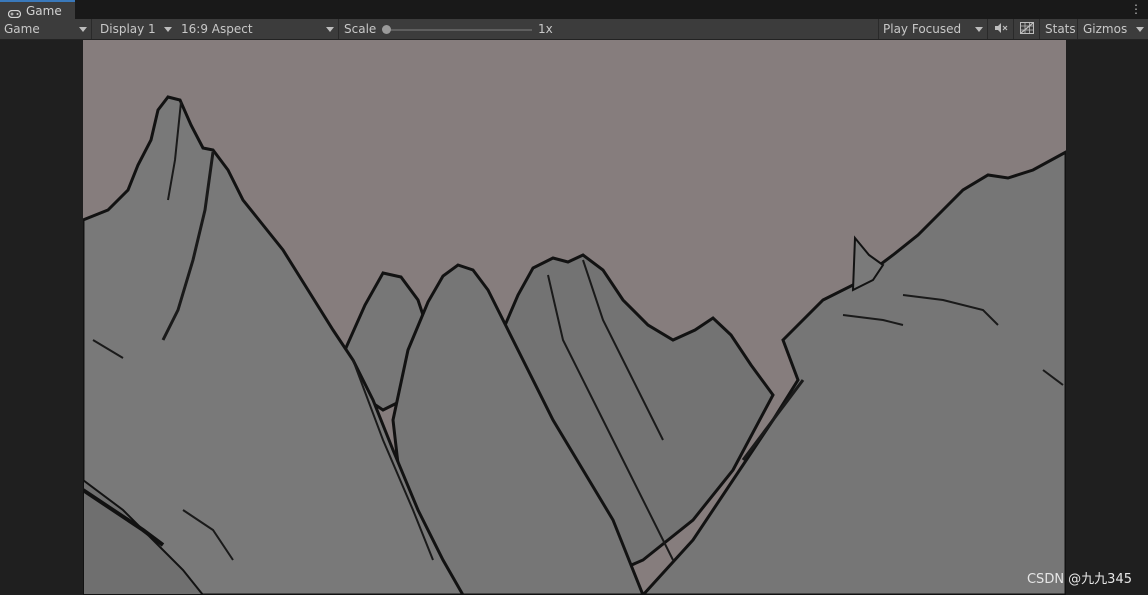 The height and width of the screenshot is (595, 1148). I want to click on grid-toggle-button, so click(1027, 29).